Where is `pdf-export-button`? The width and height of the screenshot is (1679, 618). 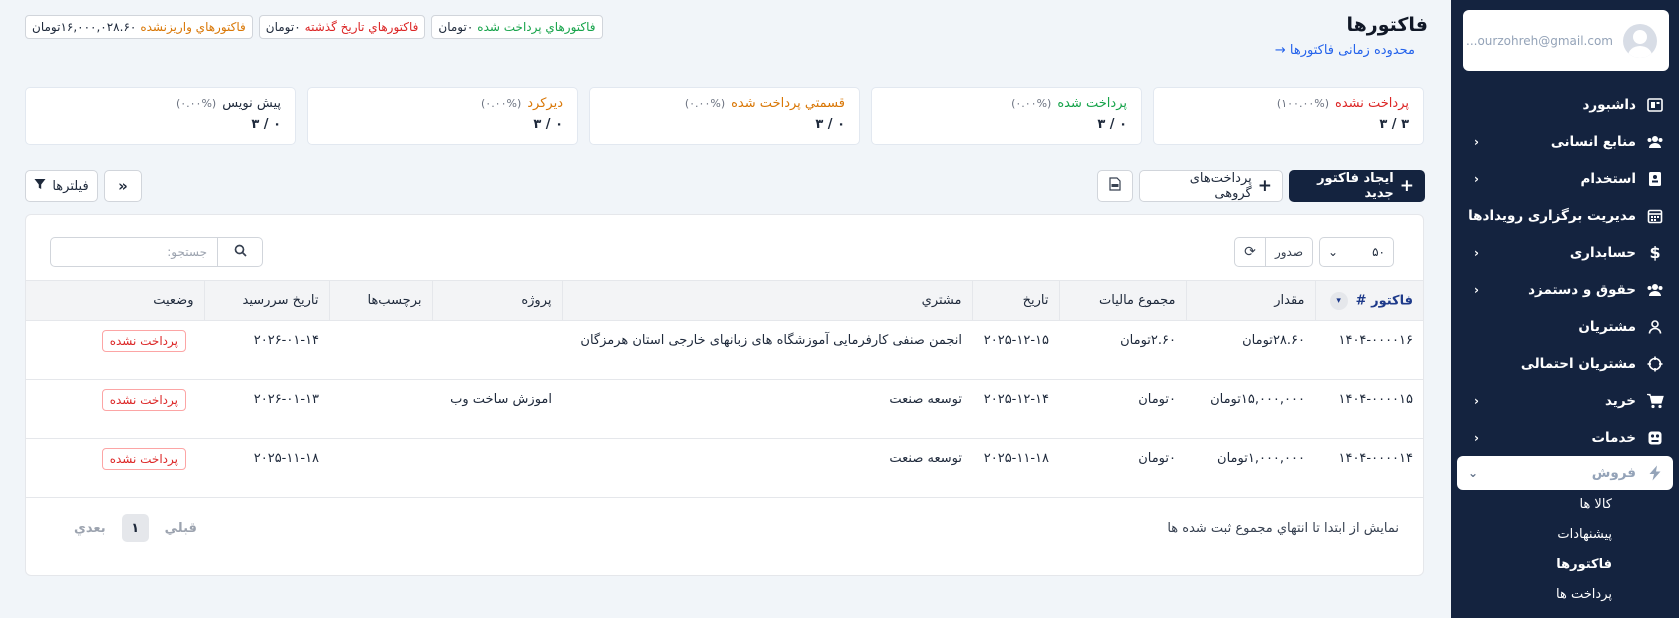
pdf-export-button is located at coordinates (1115, 186).